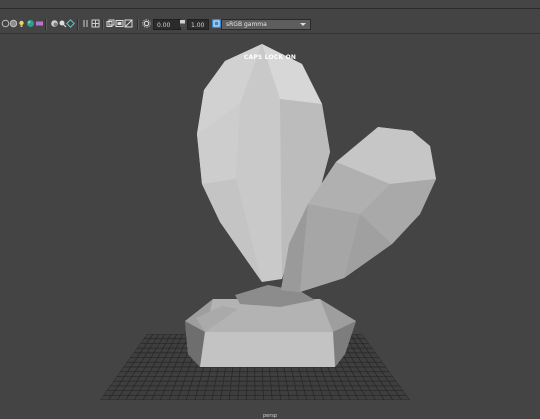 Image resolution: width=540 pixels, height=419 pixels. I want to click on viewport-toolbar: 0.00 1.00 sRGB gamma, so click(270, 25).